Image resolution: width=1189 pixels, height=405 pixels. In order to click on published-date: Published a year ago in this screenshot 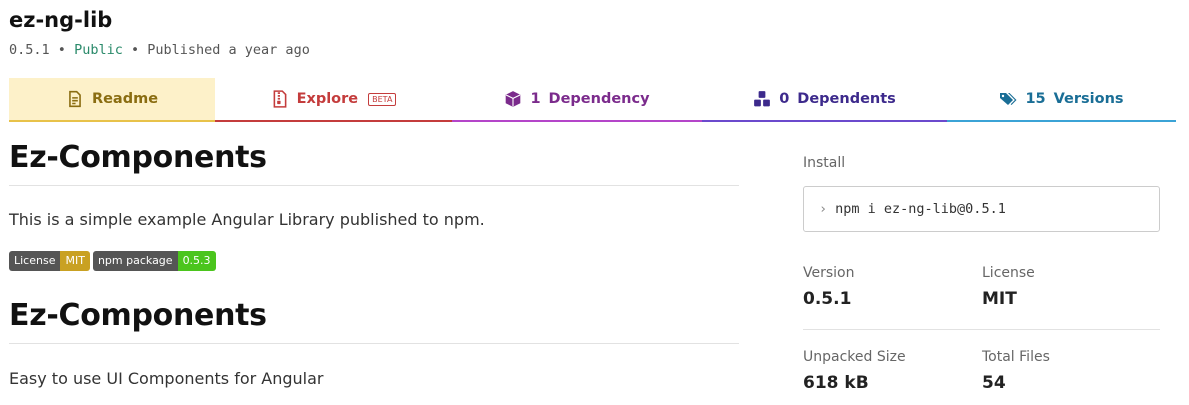, I will do `click(228, 50)`.